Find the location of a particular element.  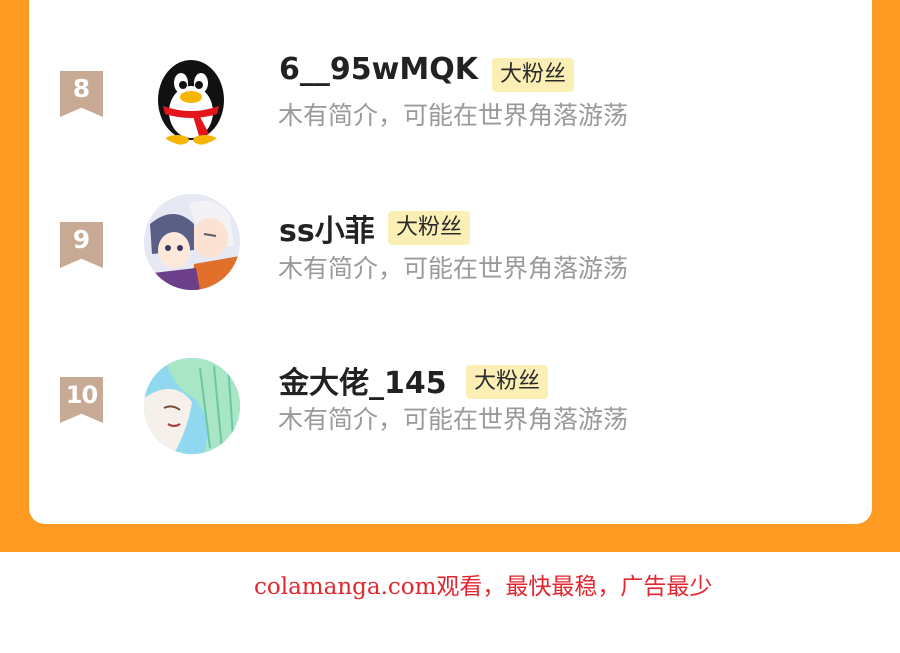

anime-couple-avatar is located at coordinates (192, 242).